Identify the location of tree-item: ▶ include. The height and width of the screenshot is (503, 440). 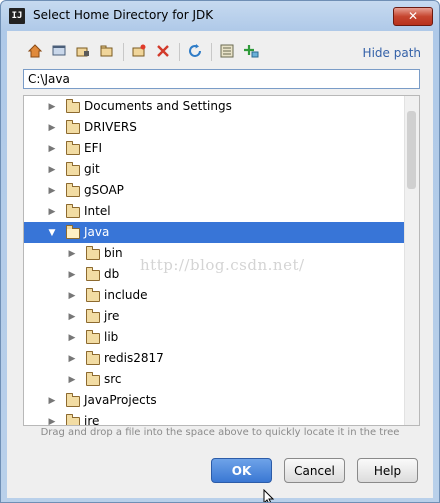
(214, 295).